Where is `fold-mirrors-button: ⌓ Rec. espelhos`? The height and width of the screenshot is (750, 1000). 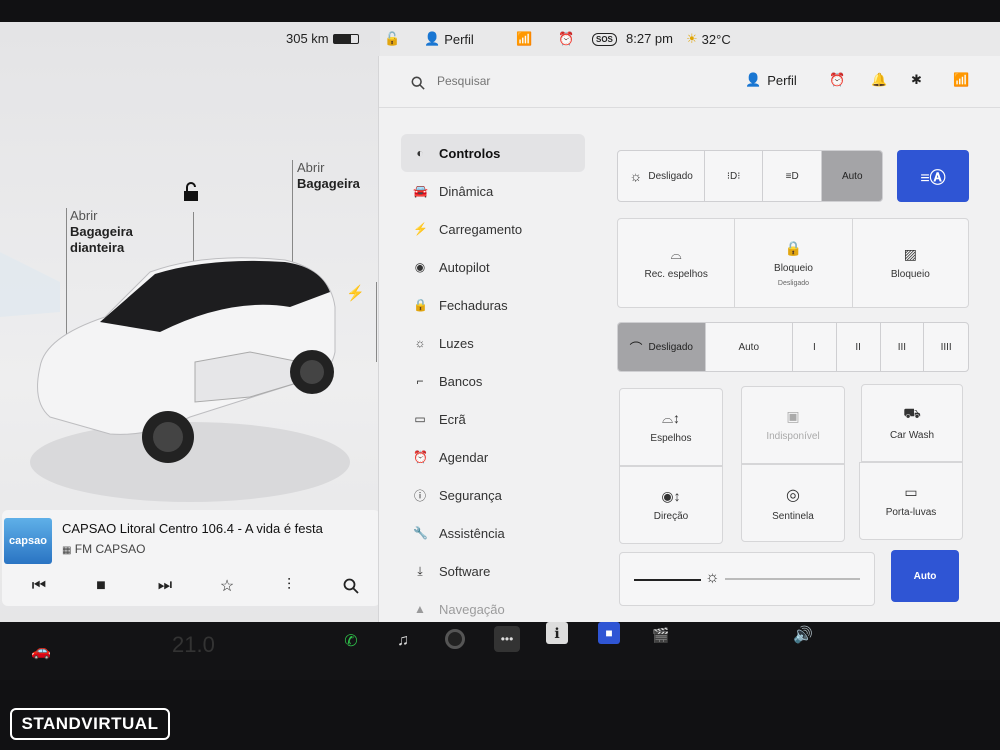 fold-mirrors-button: ⌓ Rec. espelhos is located at coordinates (677, 263).